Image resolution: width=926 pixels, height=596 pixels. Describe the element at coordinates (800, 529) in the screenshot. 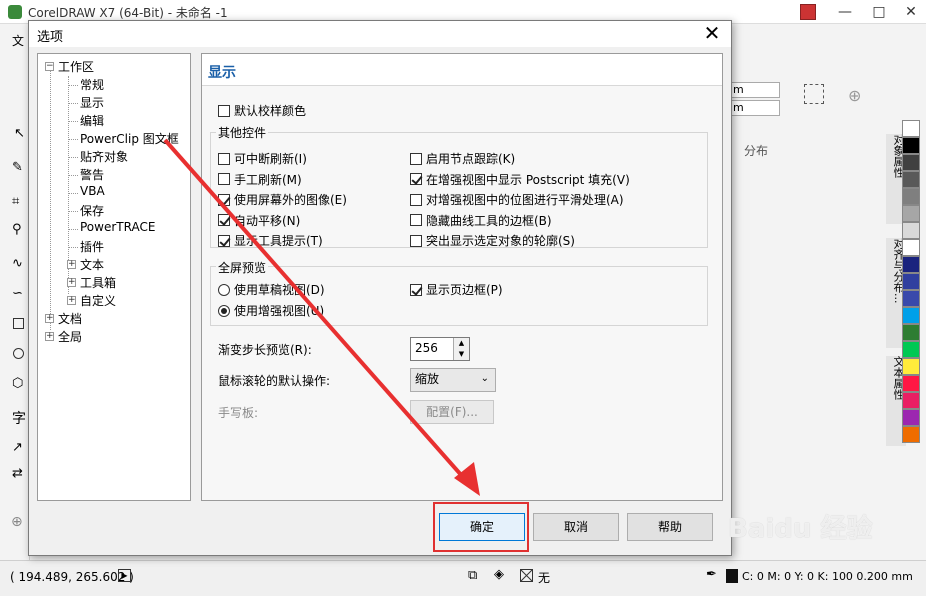

I see `watermark: Baidu 经验` at that location.